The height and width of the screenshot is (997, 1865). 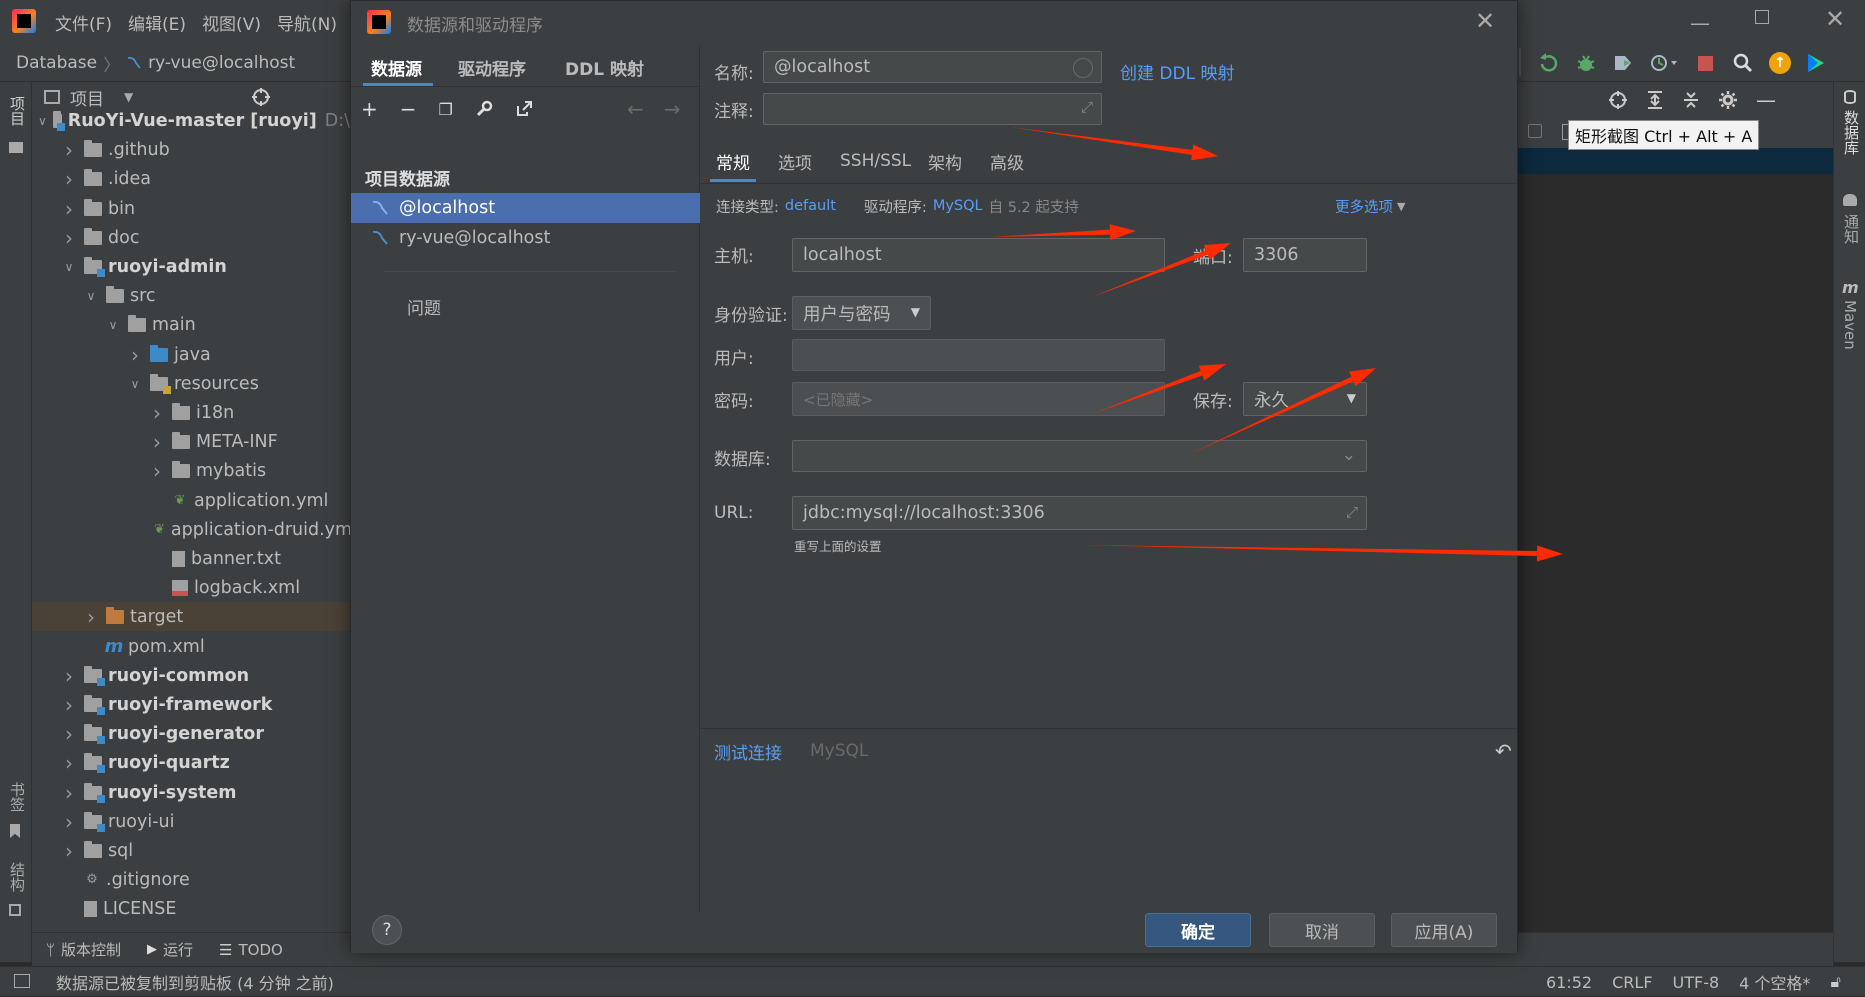 What do you see at coordinates (1774, 982) in the screenshot?
I see `indent-setting: 4 个空格*` at bounding box center [1774, 982].